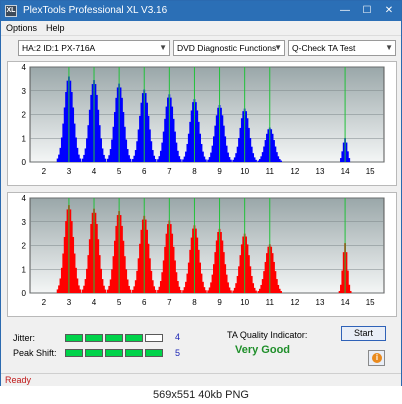 This screenshot has width=402, height=404. Describe the element at coordinates (24, 115) in the screenshot. I see `top-y-tick-label: 2` at that location.